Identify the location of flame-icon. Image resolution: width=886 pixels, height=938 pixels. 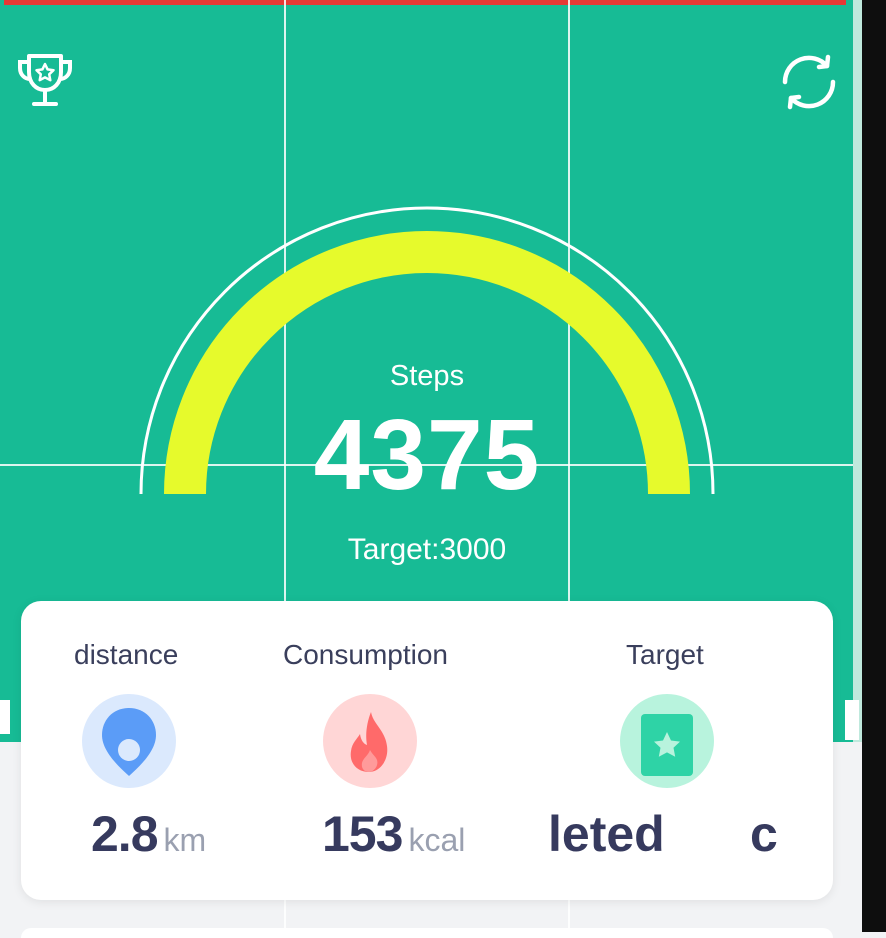
(369, 742).